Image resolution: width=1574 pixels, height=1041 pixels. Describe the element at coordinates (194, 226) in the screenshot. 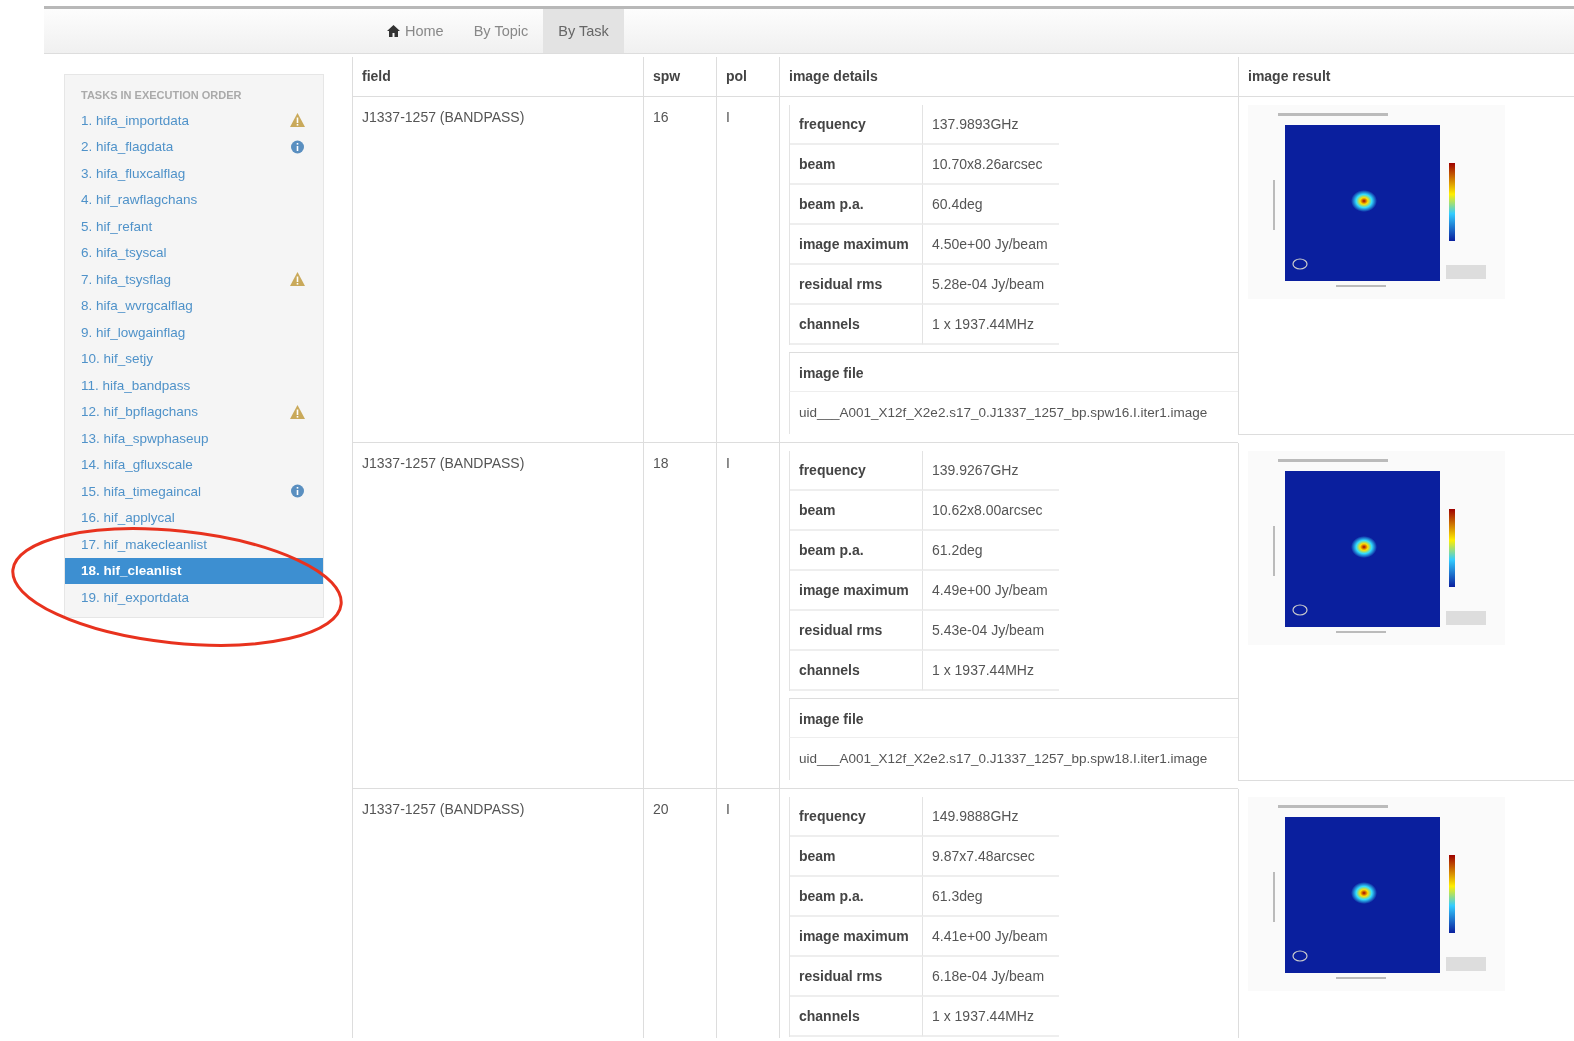

I see `sidebar-item: 5. hif_refant` at that location.